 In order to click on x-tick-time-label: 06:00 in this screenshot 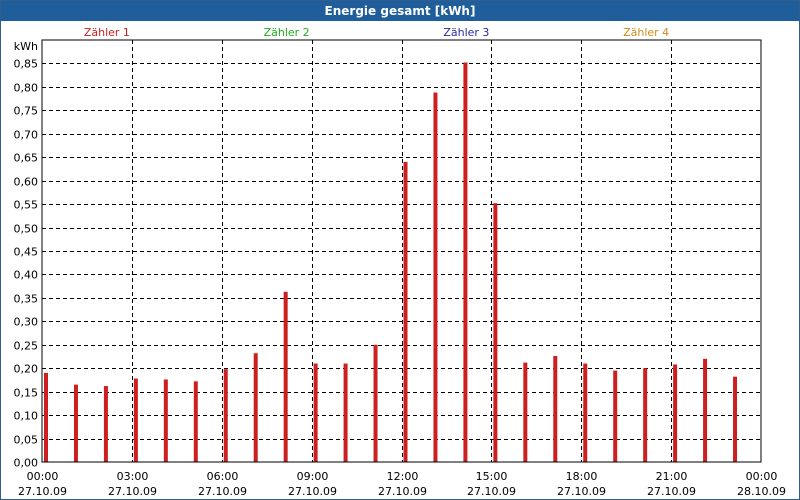, I will do `click(223, 476)`.